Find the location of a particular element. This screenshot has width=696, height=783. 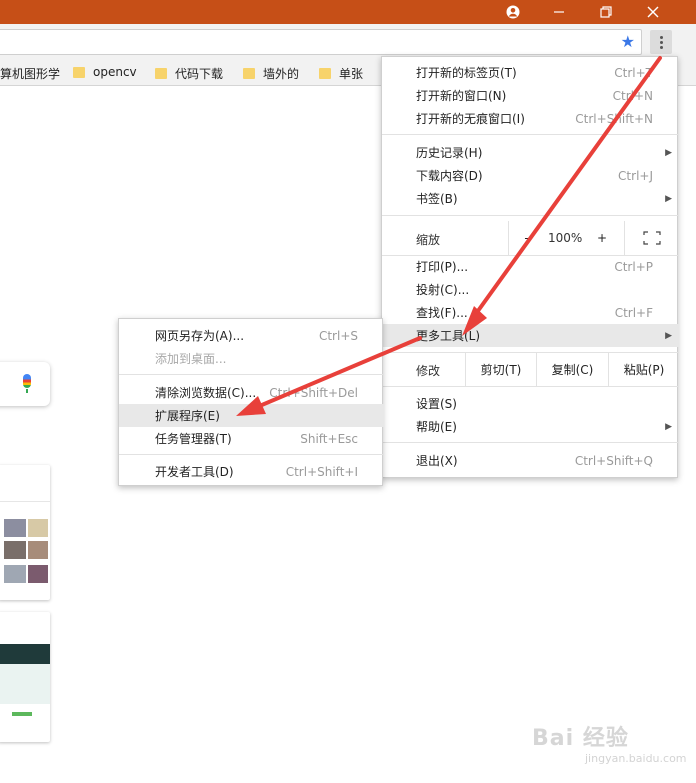

arrowhead-extensions is located at coordinates (251, 406).